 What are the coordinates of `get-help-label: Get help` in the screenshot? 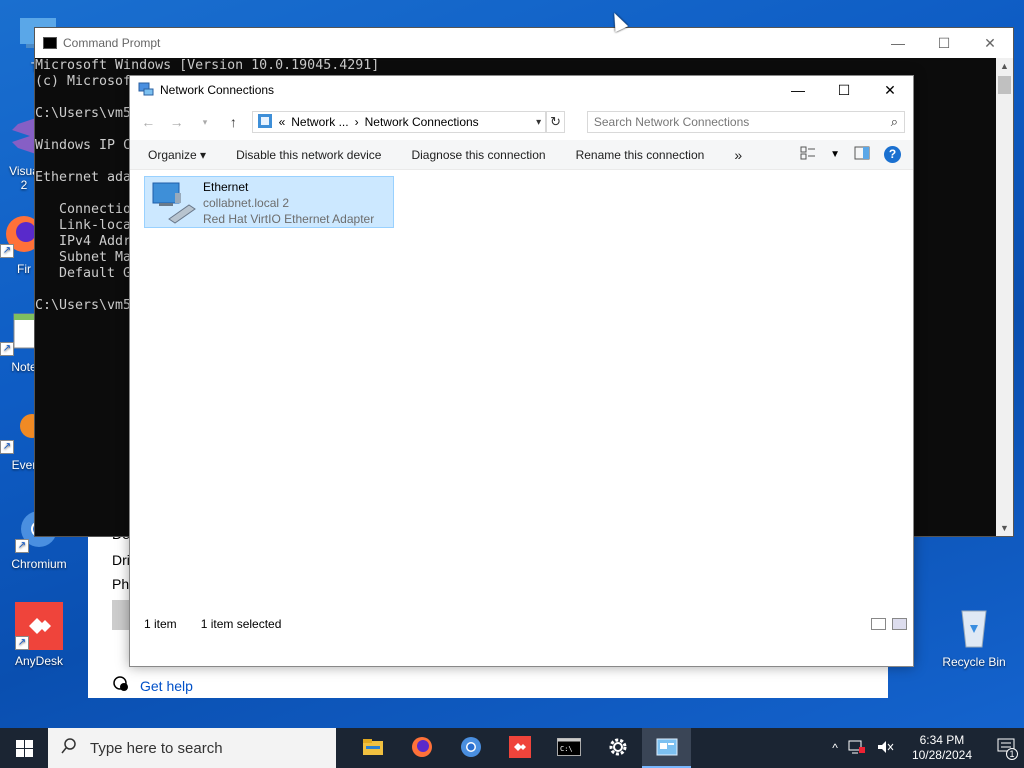 It's located at (166, 685).